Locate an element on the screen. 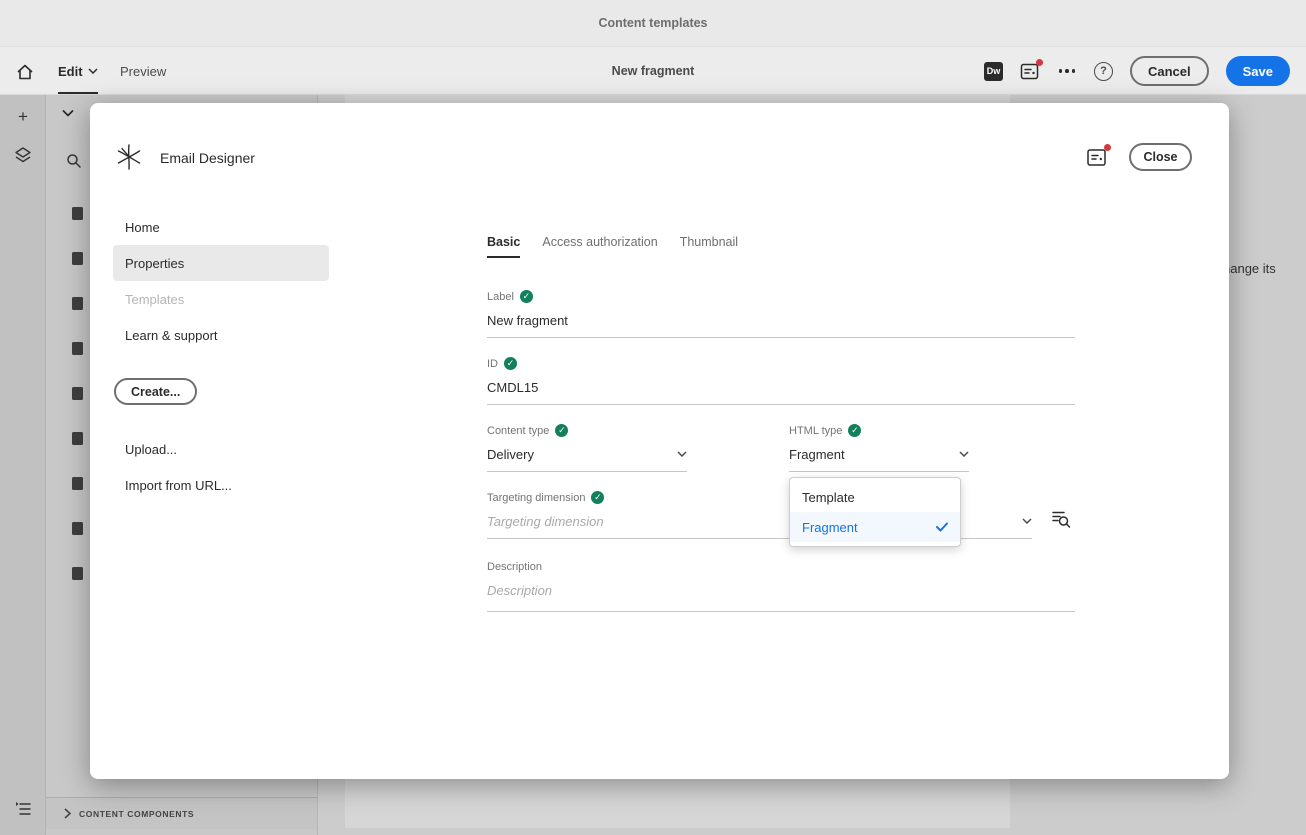 The height and width of the screenshot is (835, 1306). id-field-label-row: ID ✓ is located at coordinates (781, 363).